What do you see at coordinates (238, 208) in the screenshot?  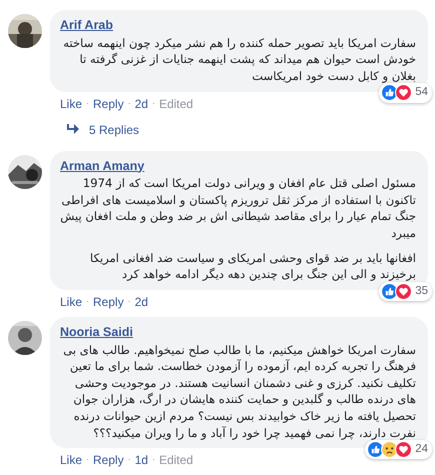 I see `comment-text: مسئول اصلی قتل عام افغان و ویرانی دولت امریکا است که از 1974 تاکنون با استفاده از مرکز ثقل تروریزم پاکستان و اسلامیست های افراطی جنگ تمام عیار را برای مقاصد شیطانی اش بر ضد وطن و ملت افغان پیش میبرد` at bounding box center [238, 208].